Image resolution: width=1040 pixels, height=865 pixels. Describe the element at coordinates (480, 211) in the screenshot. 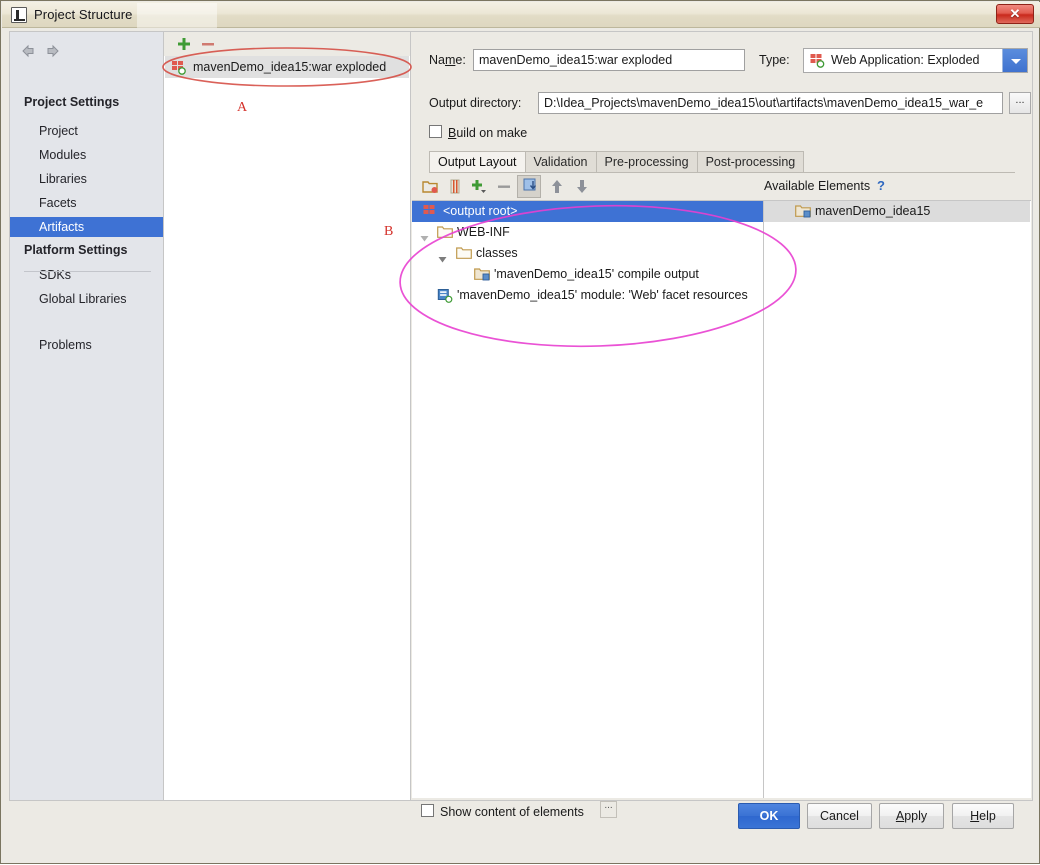

I see `tree-row-label: <output root>` at that location.